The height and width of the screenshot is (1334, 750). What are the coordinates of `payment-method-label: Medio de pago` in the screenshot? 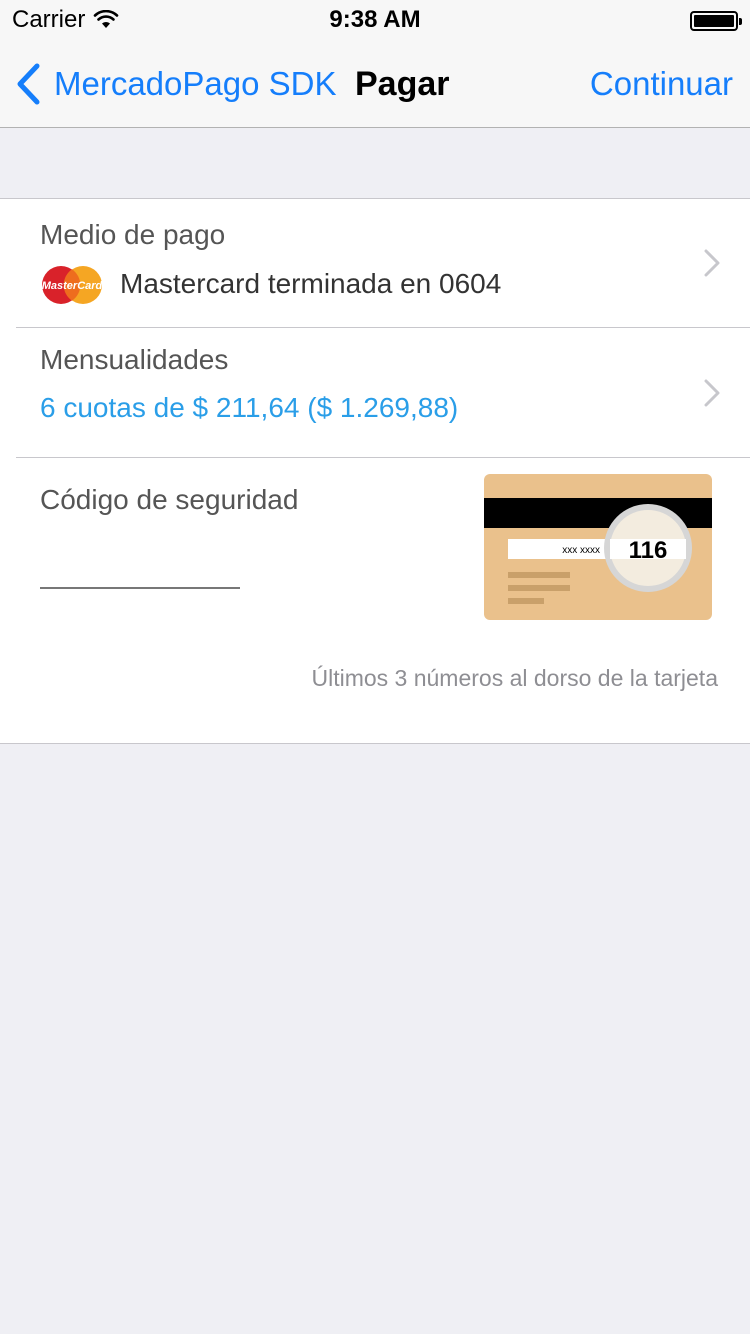 It's located at (133, 234).